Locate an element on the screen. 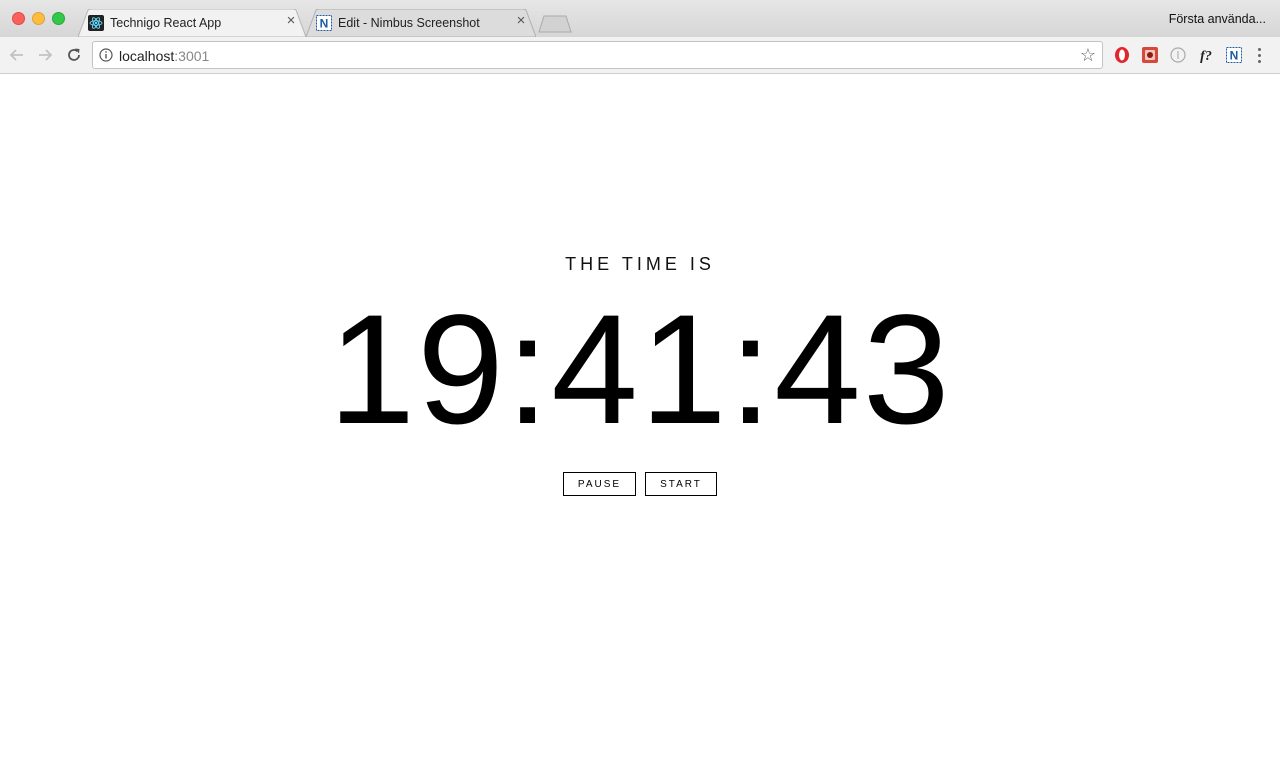 This screenshot has width=1280, height=776. pause-button: PAUSE is located at coordinates (599, 484).